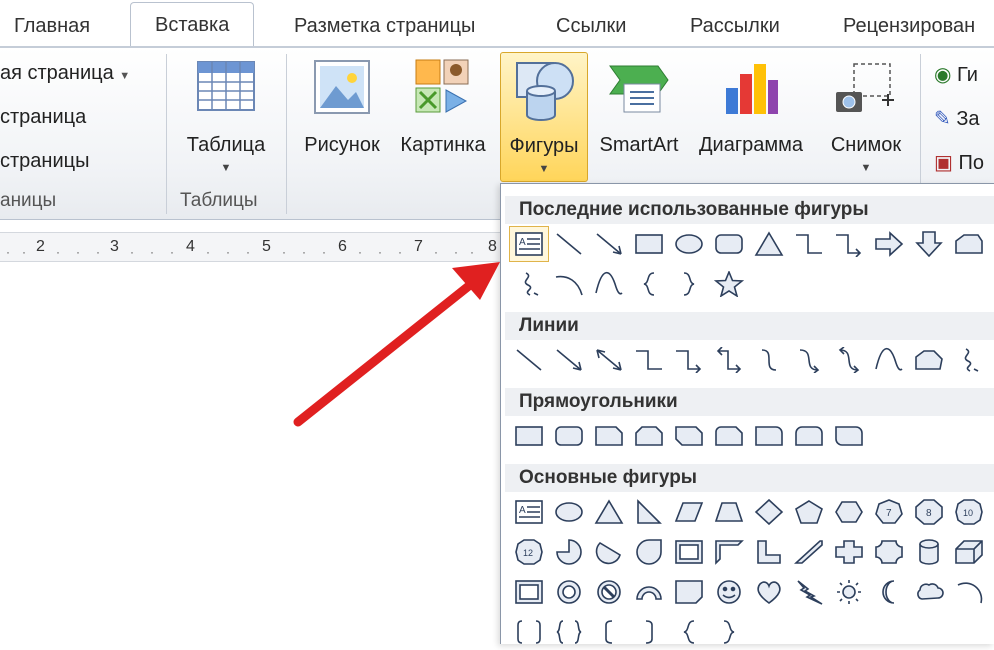  I want to click on double-brace-shape, so click(569, 632).